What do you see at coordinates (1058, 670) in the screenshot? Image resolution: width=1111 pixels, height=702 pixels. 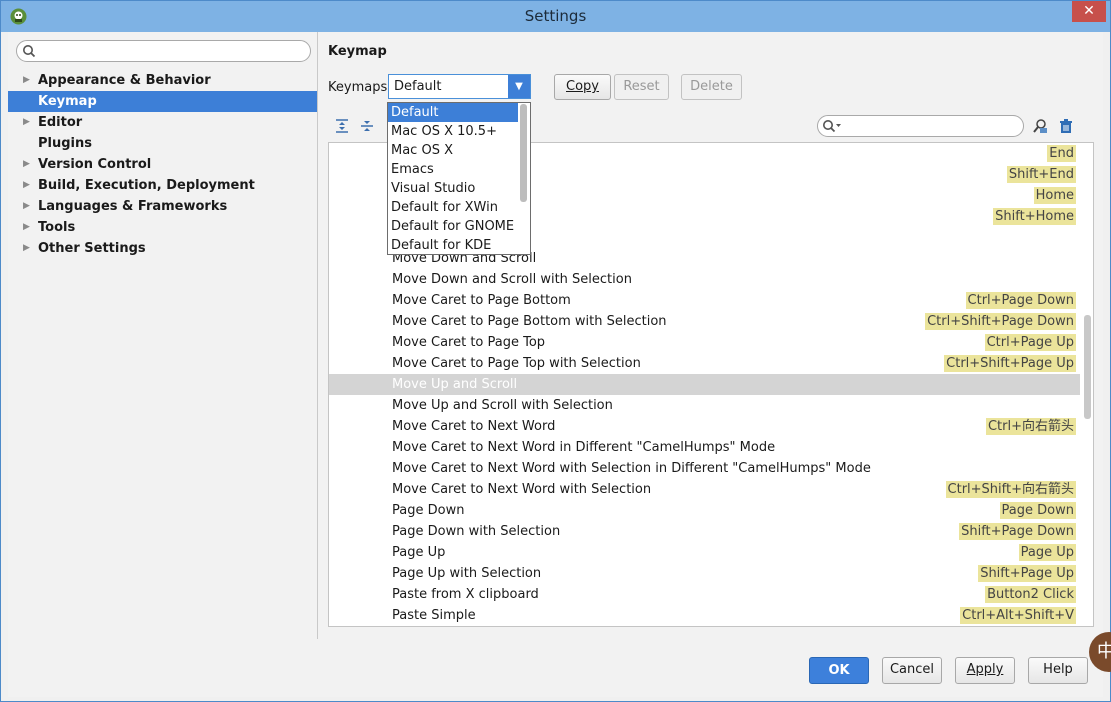 I see `help-button: Help` at bounding box center [1058, 670].